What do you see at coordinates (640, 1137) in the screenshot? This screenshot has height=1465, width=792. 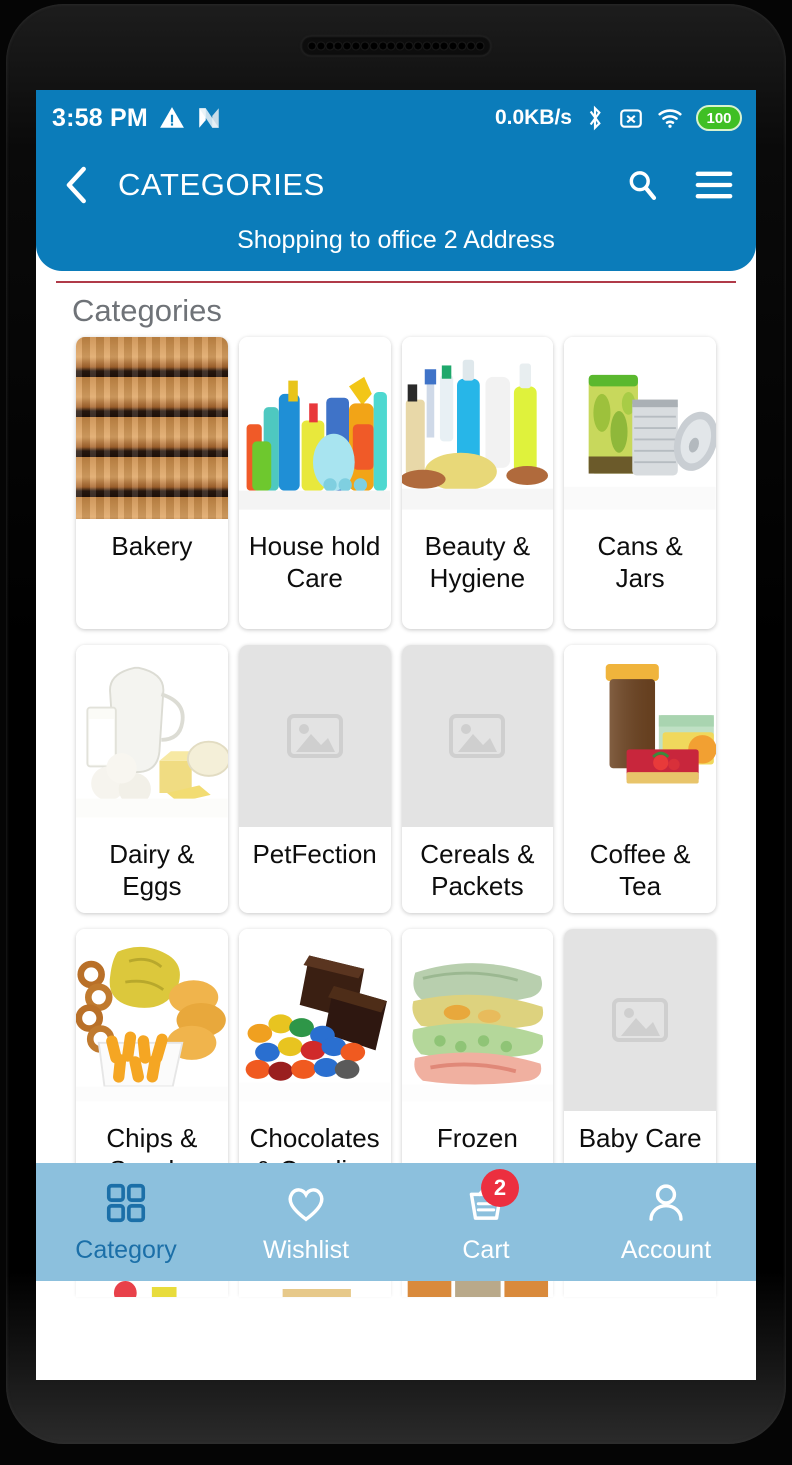 I see `category-label: Baby Care` at bounding box center [640, 1137].